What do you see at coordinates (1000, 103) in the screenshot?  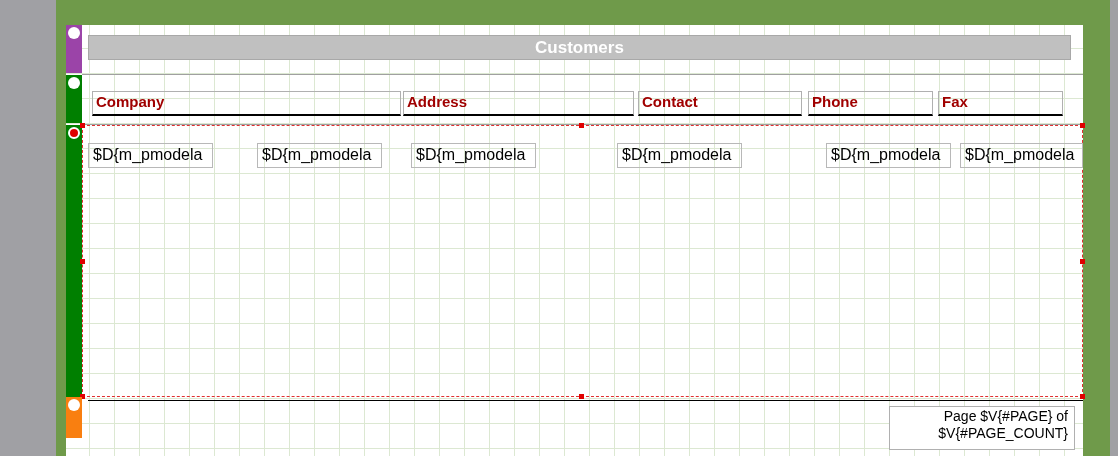 I see `column-header: Fax` at bounding box center [1000, 103].